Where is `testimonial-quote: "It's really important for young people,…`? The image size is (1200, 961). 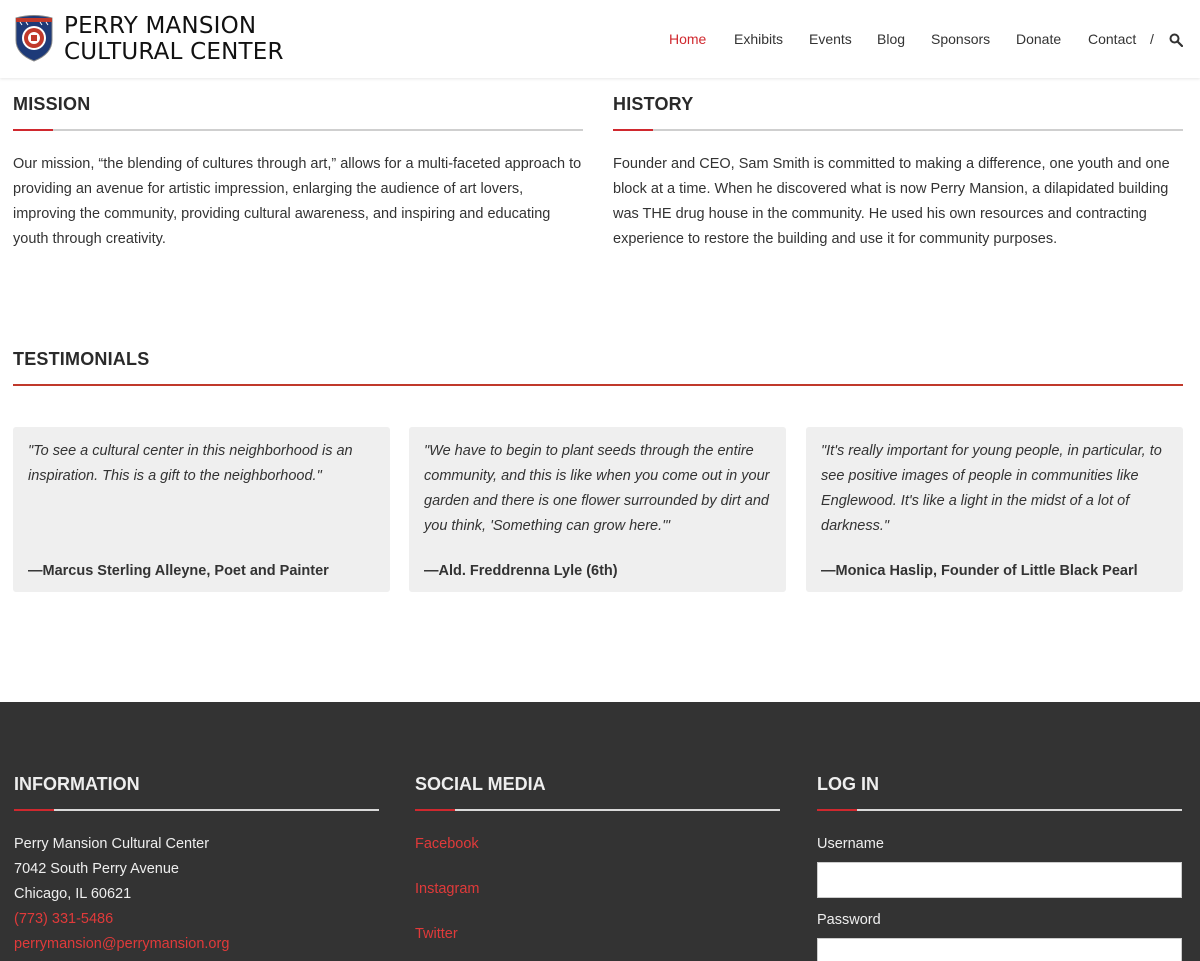
testimonial-quote: "It's really important for young people,… is located at coordinates (991, 488).